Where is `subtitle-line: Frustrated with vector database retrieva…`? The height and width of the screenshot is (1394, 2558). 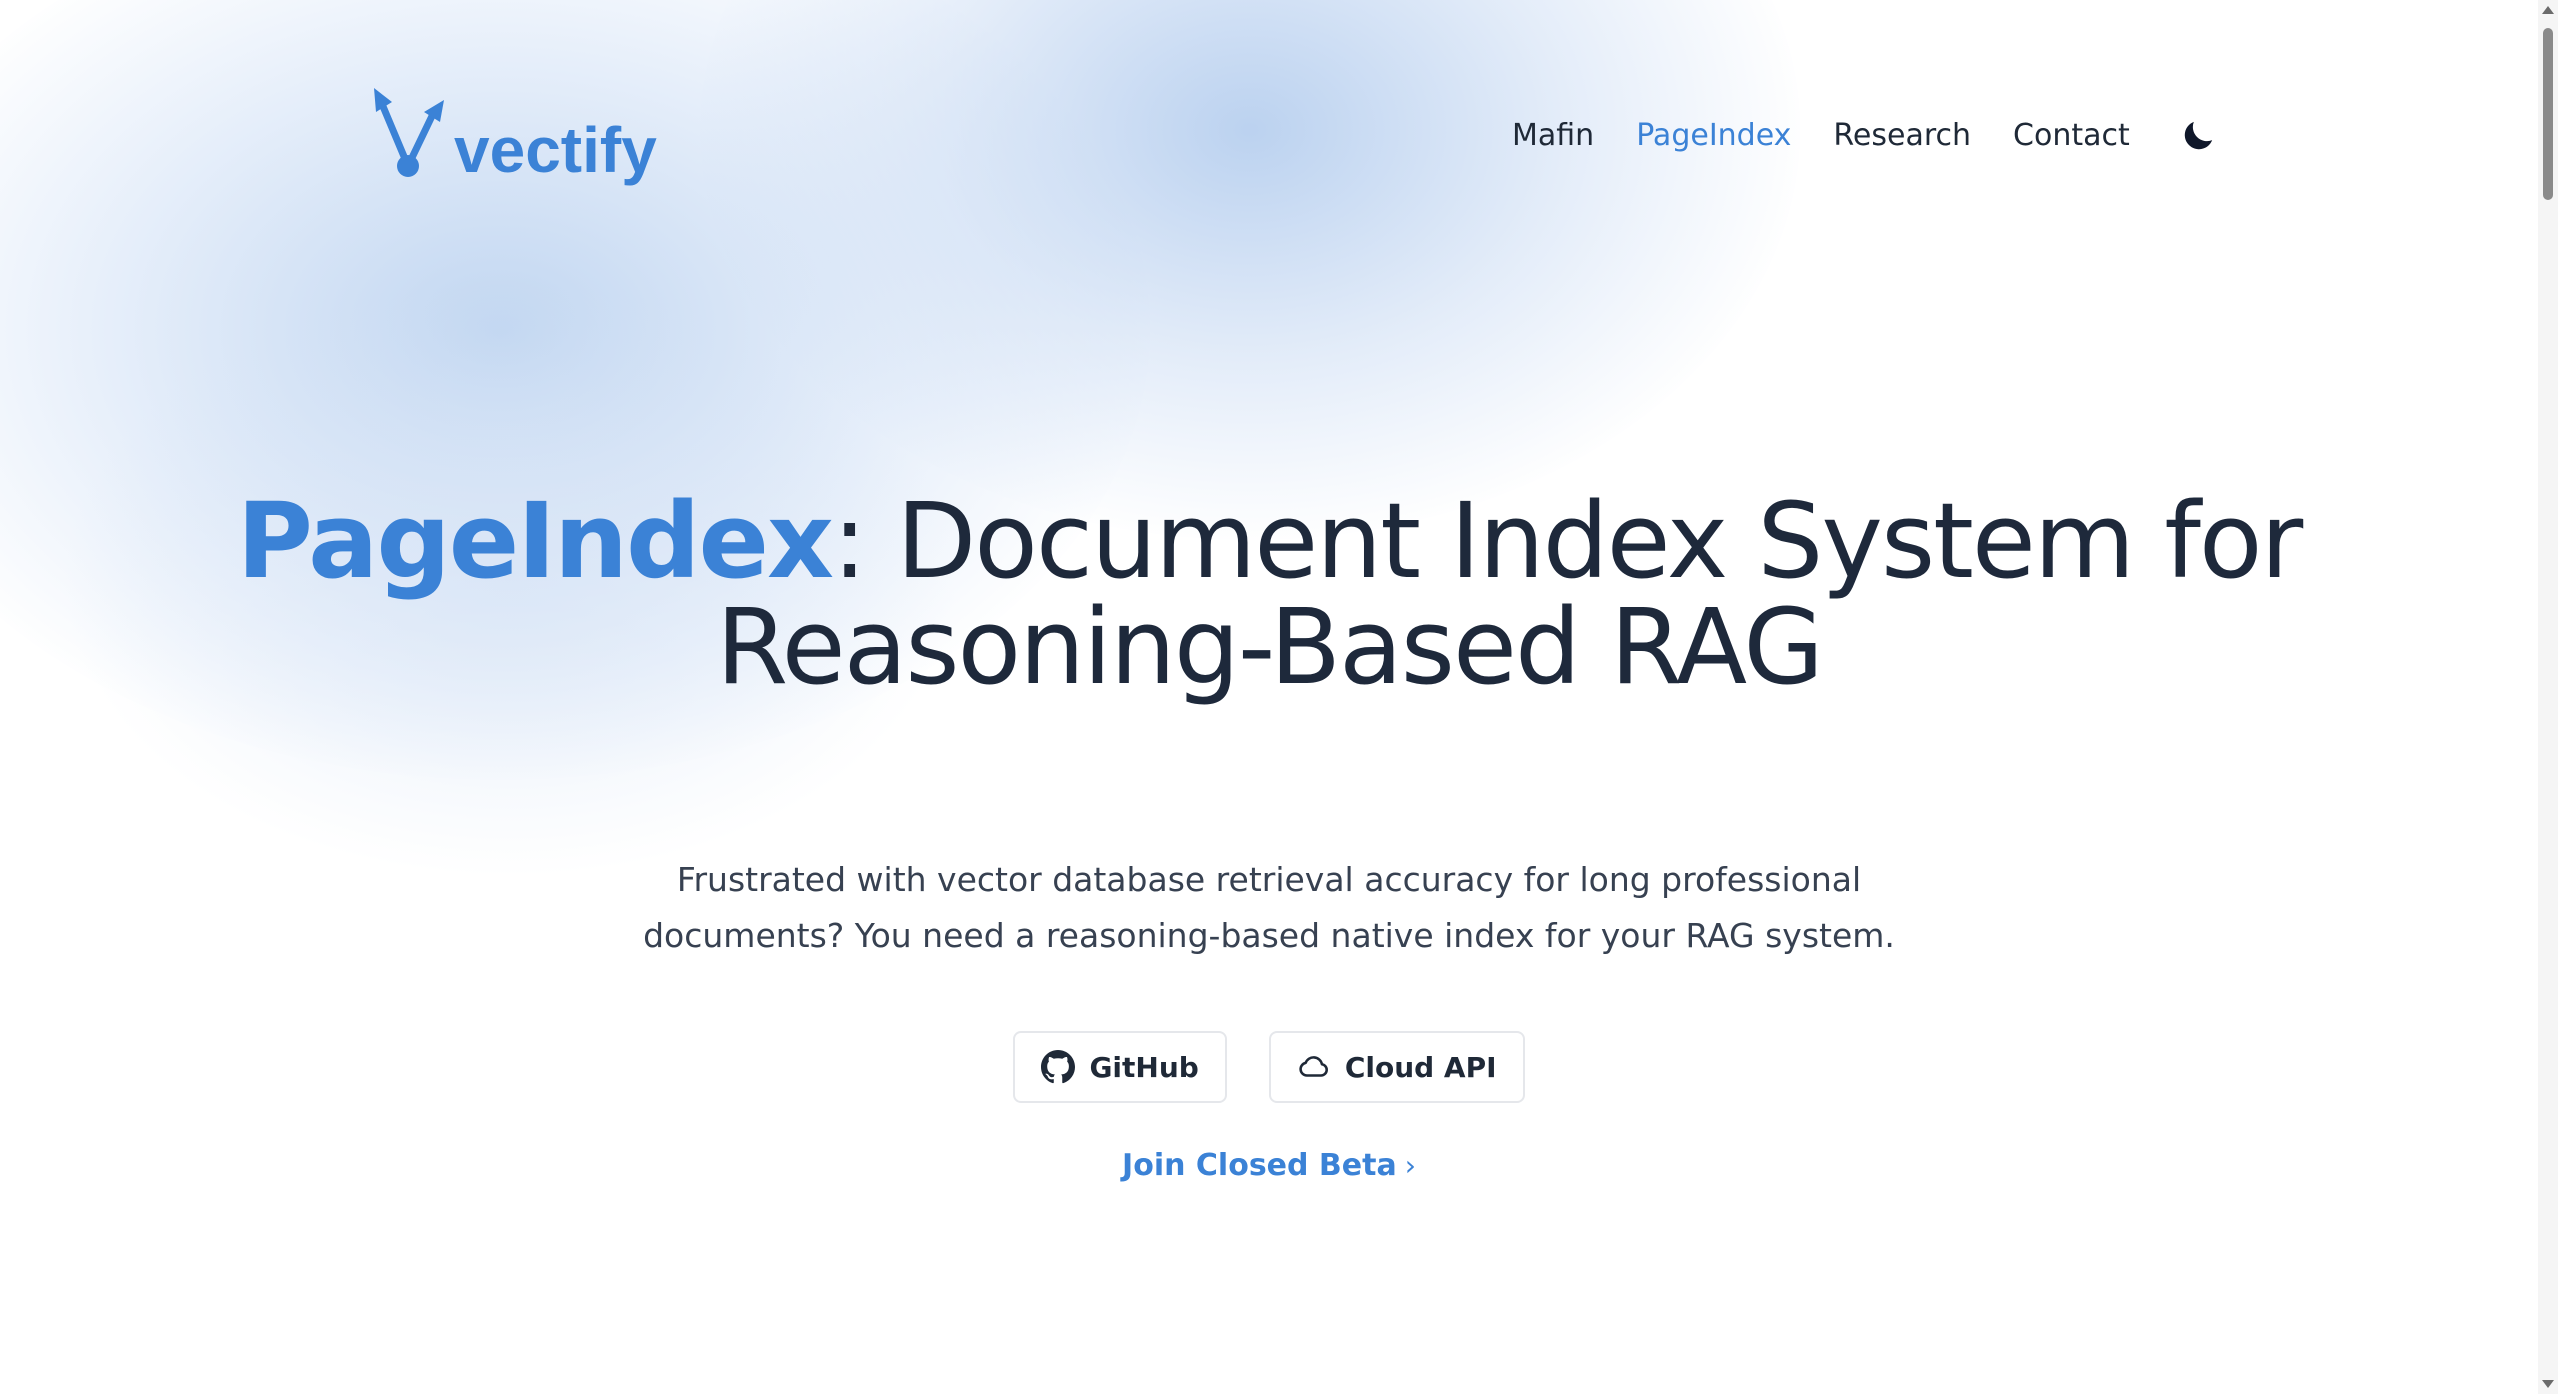 subtitle-line: Frustrated with vector database retrieva… is located at coordinates (1269, 879).